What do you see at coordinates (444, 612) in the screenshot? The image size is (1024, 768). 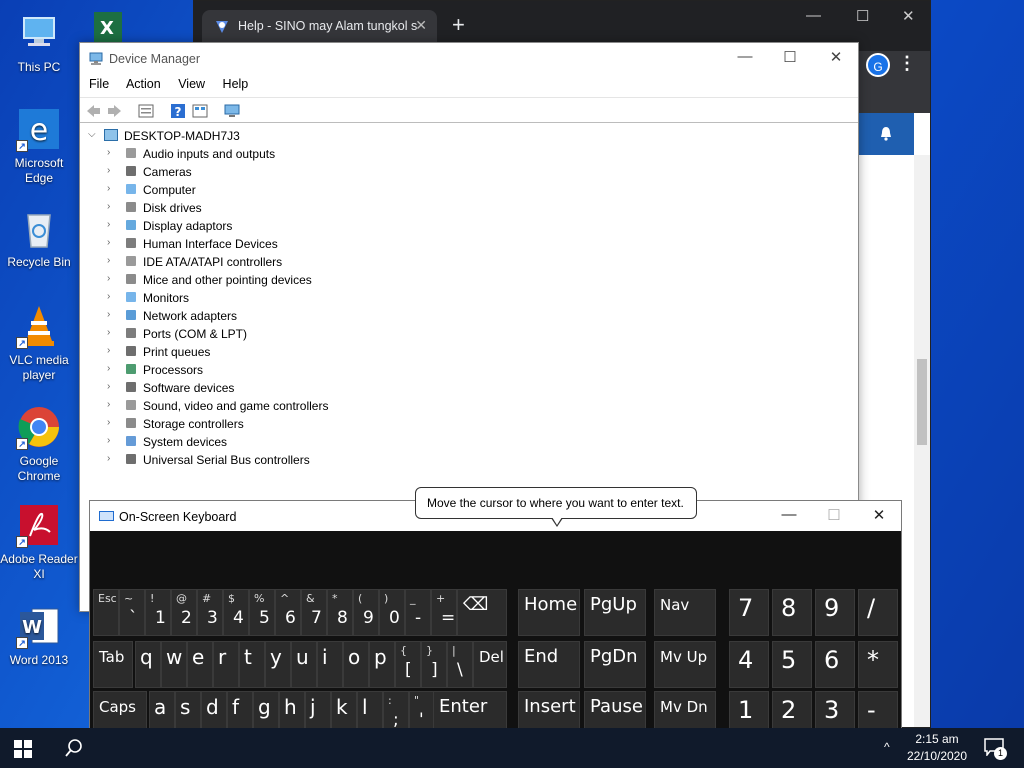 I see `key-=: + =` at bounding box center [444, 612].